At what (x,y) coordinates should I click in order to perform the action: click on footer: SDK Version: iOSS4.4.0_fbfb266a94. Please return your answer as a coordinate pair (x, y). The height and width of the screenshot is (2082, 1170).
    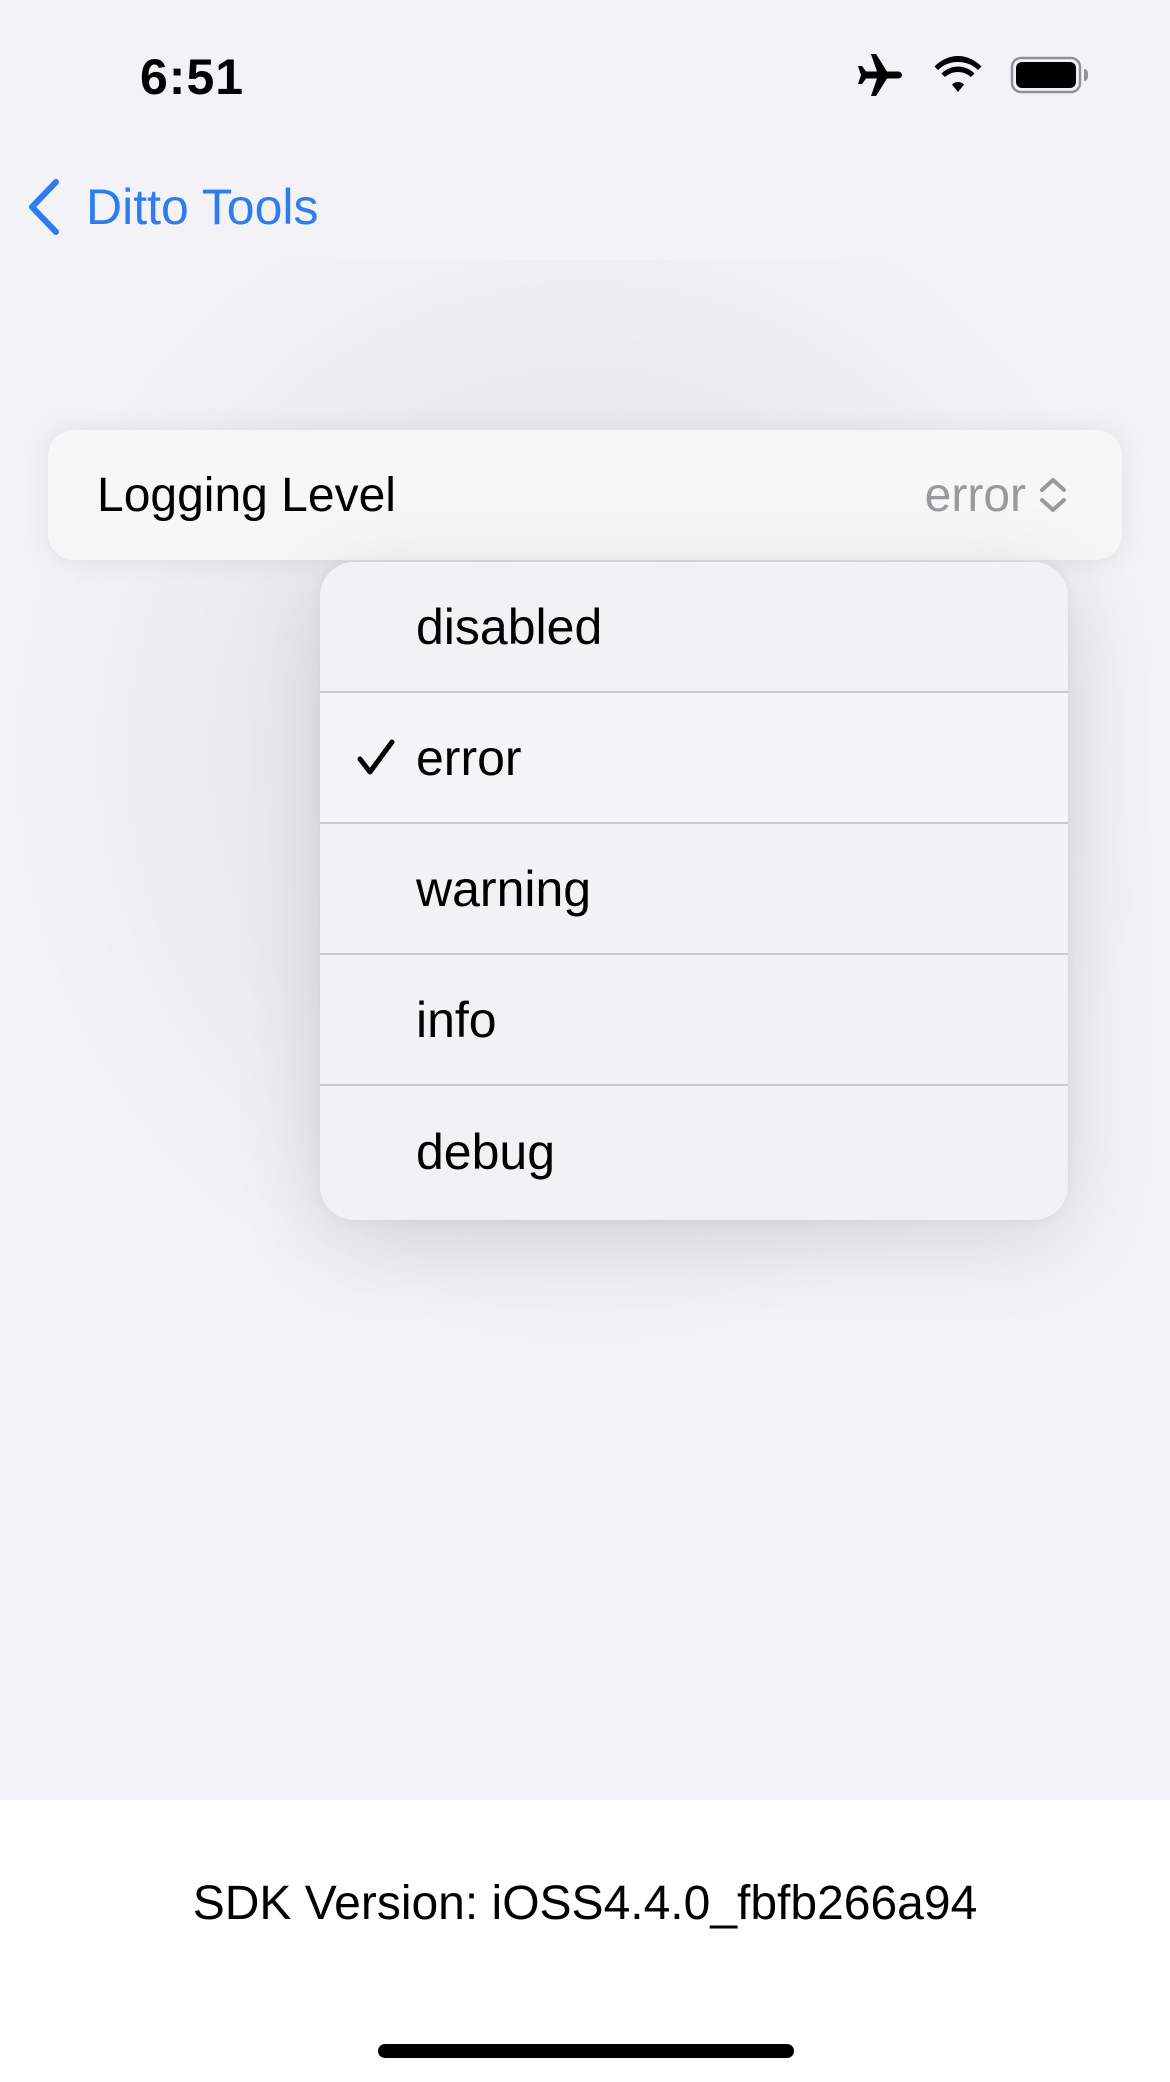
    Looking at the image, I should click on (585, 1941).